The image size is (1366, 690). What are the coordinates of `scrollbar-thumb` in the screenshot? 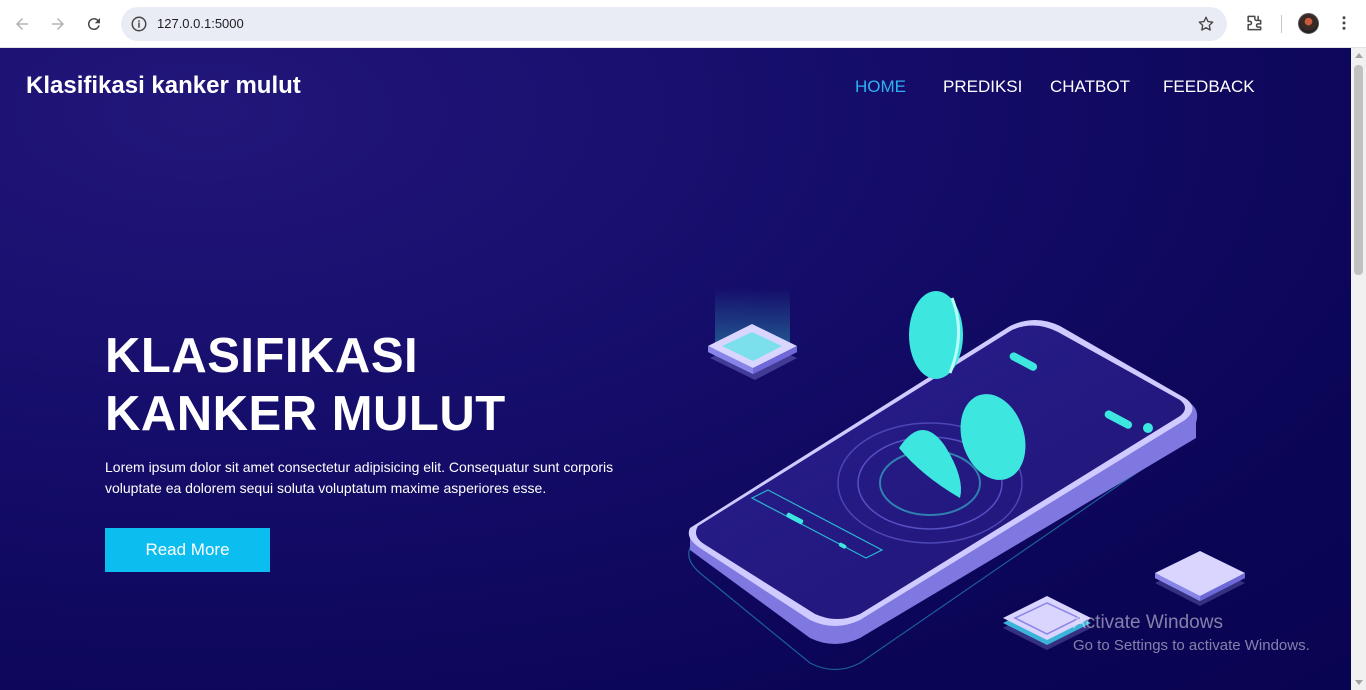 It's located at (1358, 170).